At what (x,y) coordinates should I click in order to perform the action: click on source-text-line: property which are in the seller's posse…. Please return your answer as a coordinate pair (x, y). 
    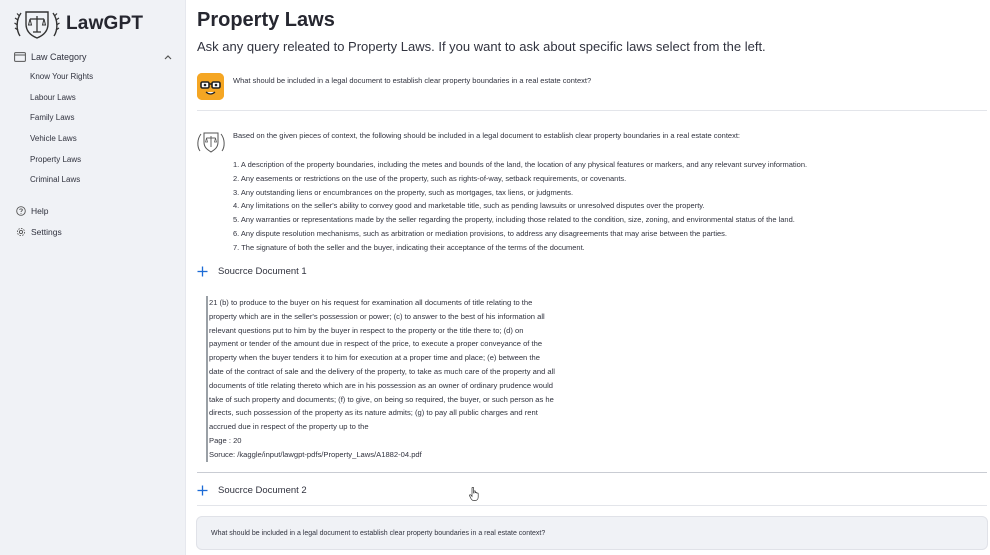
    Looking at the image, I should click on (377, 316).